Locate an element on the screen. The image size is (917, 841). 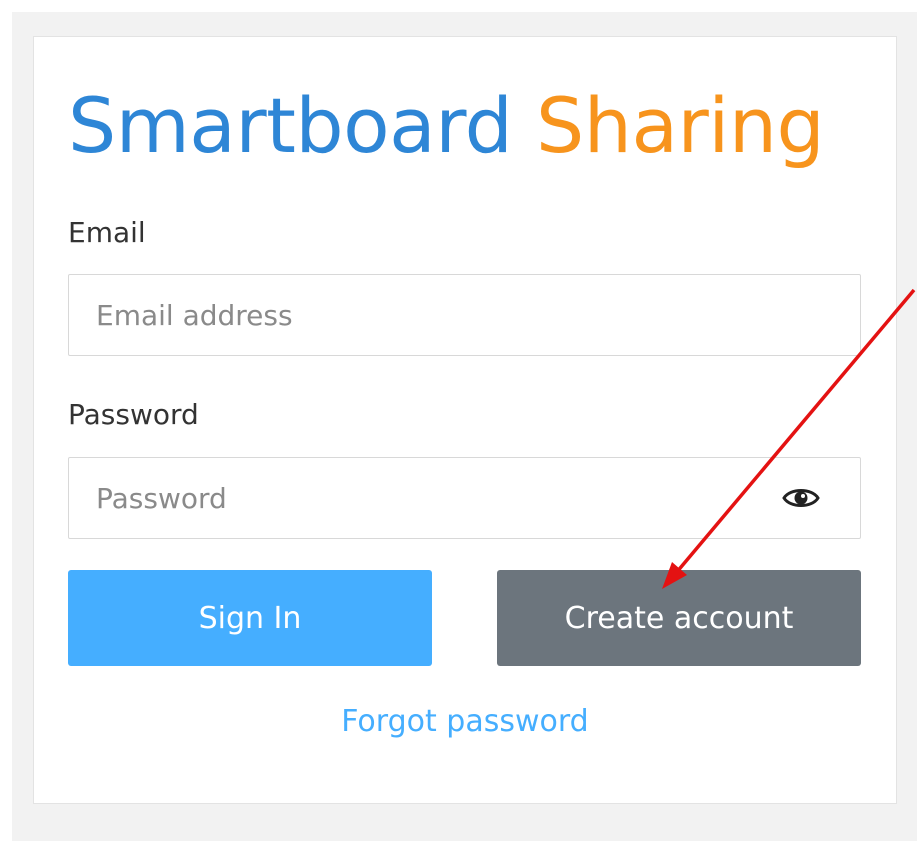
email-field-box is located at coordinates (464, 315).